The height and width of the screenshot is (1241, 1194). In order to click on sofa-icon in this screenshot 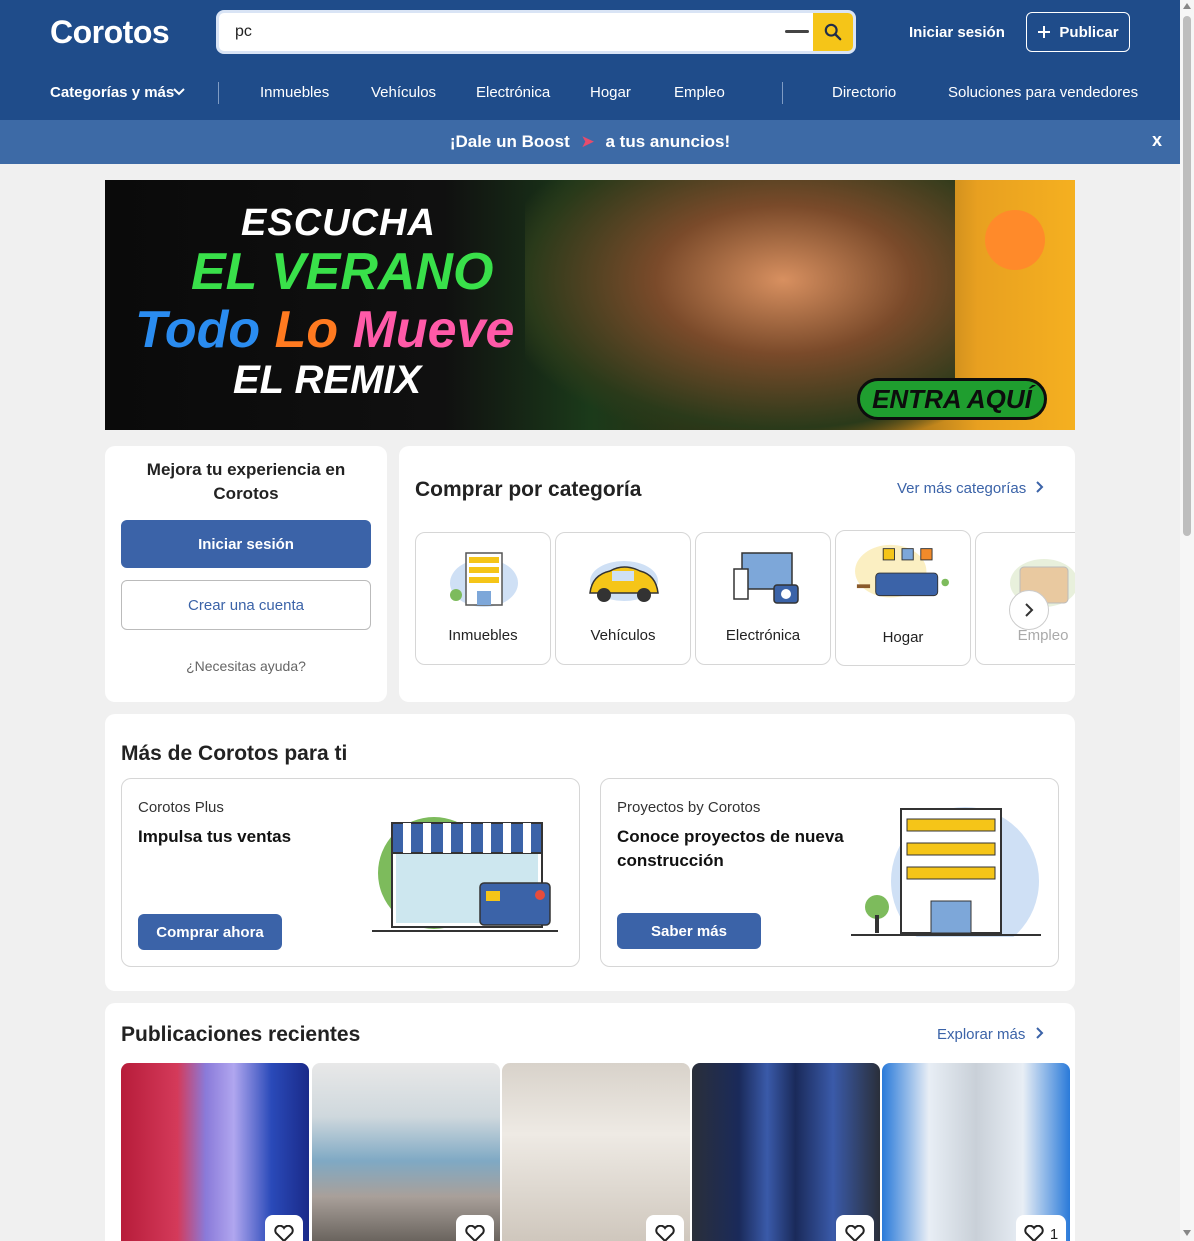, I will do `click(902, 571)`.